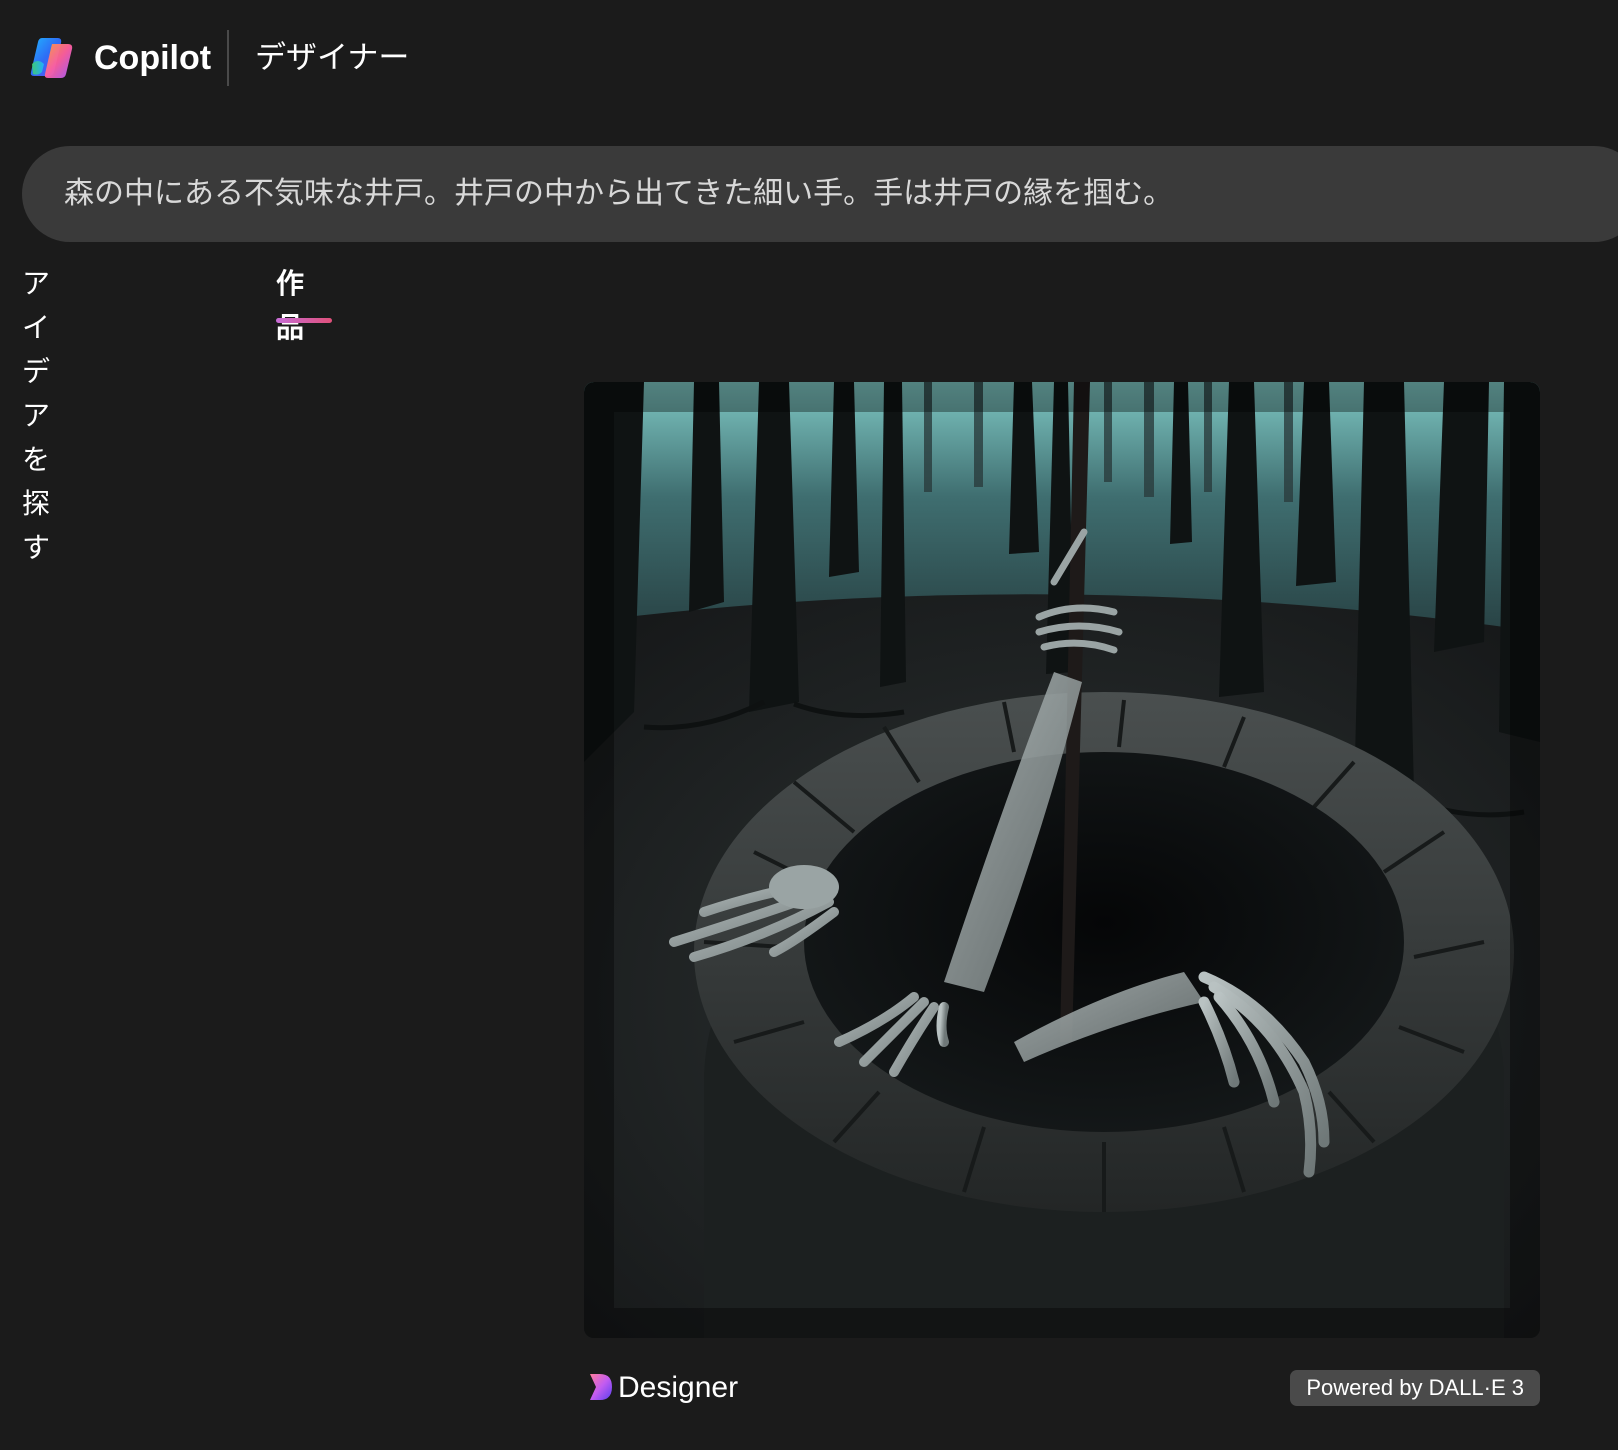 Image resolution: width=1618 pixels, height=1450 pixels. What do you see at coordinates (152, 58) in the screenshot?
I see `app-name: Copilot` at bounding box center [152, 58].